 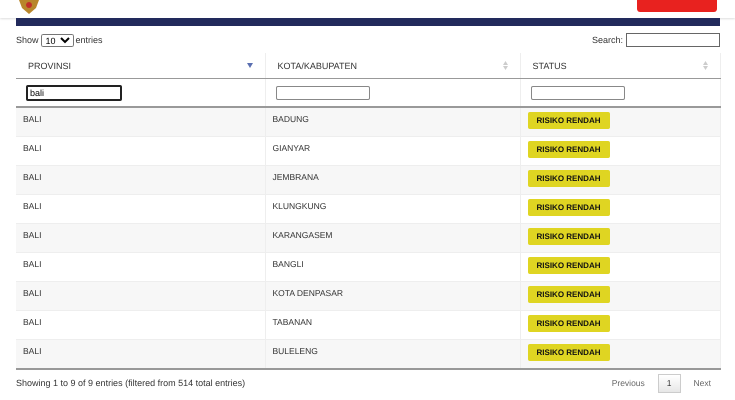 What do you see at coordinates (302, 235) in the screenshot?
I see `city-cell: KARANGASEM` at bounding box center [302, 235].